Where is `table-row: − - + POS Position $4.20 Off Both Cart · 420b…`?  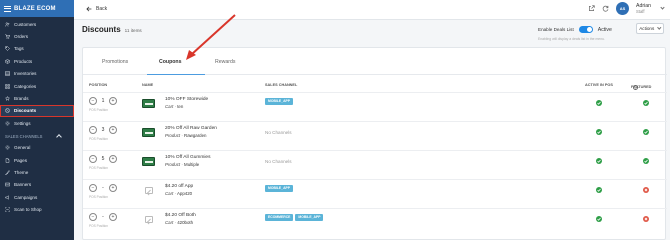 table-row: − - + POS Position $4.20 Off Both Cart · 420b… is located at coordinates (375, 222).